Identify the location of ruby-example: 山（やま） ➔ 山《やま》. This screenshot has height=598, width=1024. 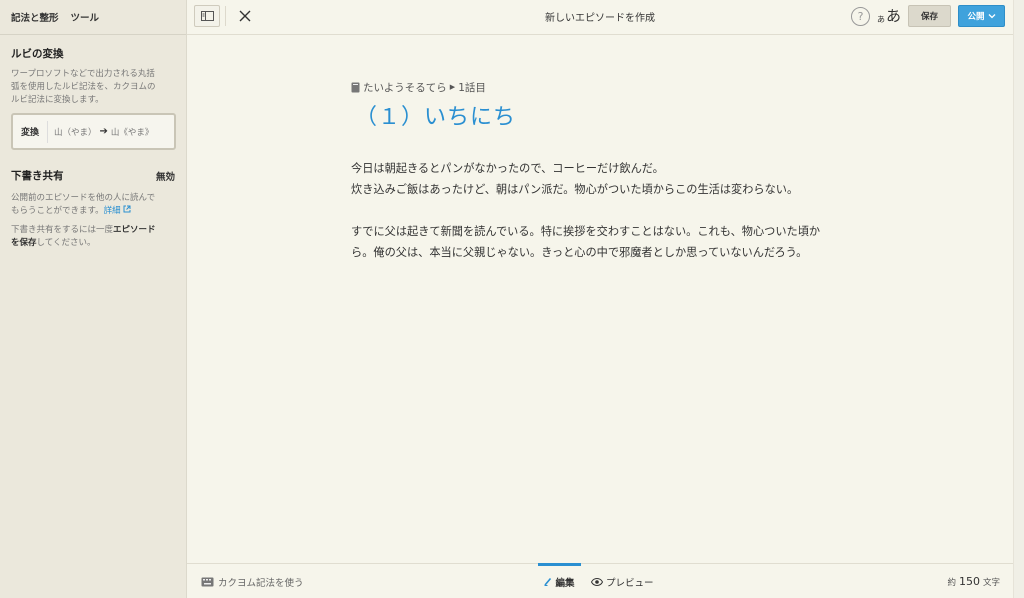
(100, 132).